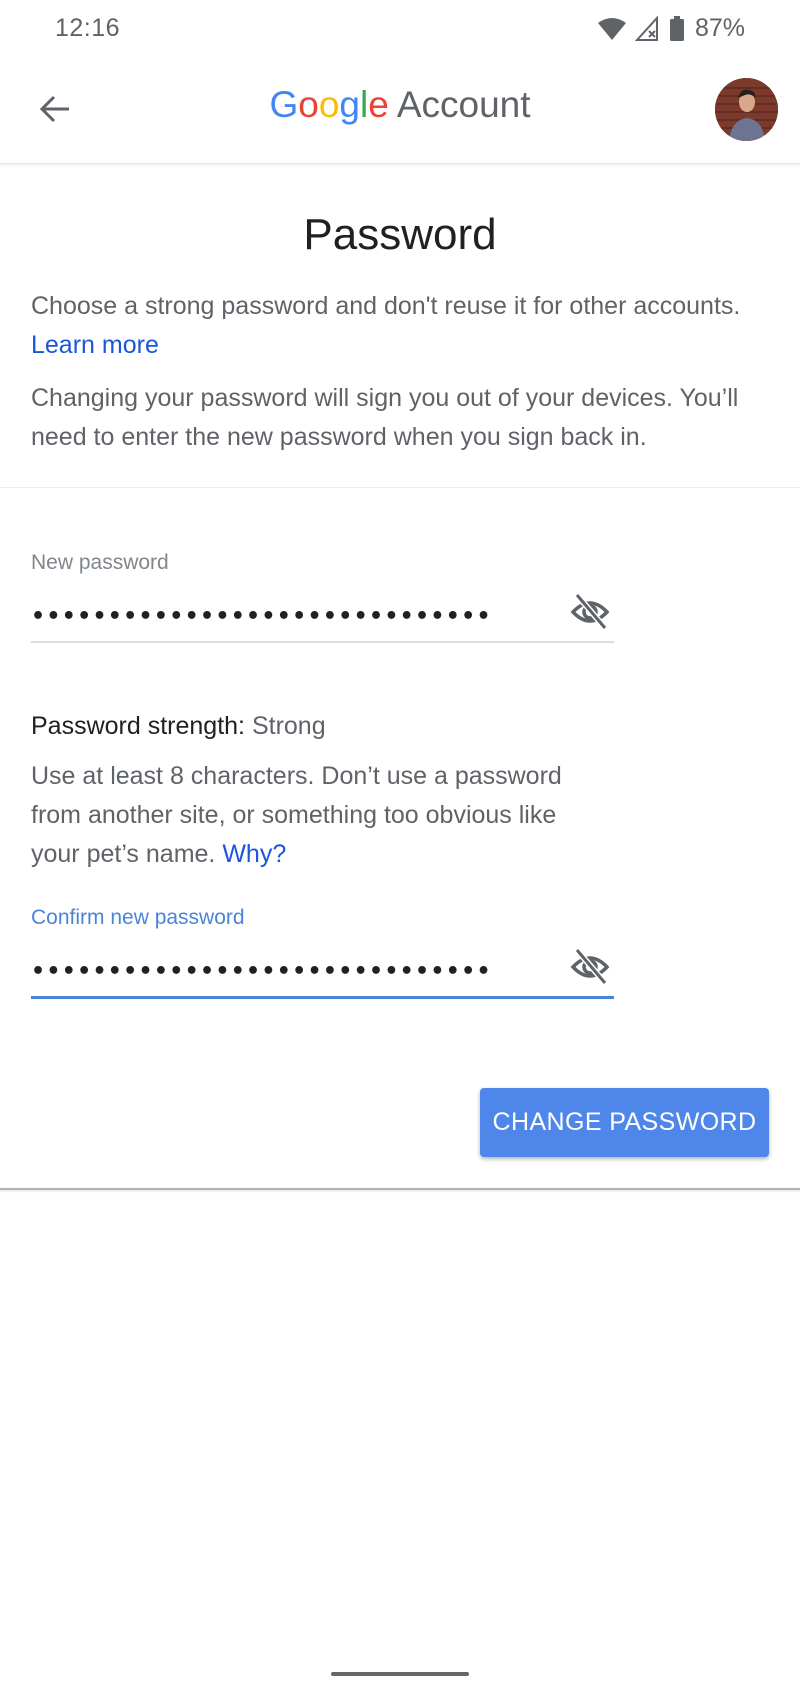 The height and width of the screenshot is (1689, 800). Describe the element at coordinates (364, 104) in the screenshot. I see `logo-letter: l` at that location.